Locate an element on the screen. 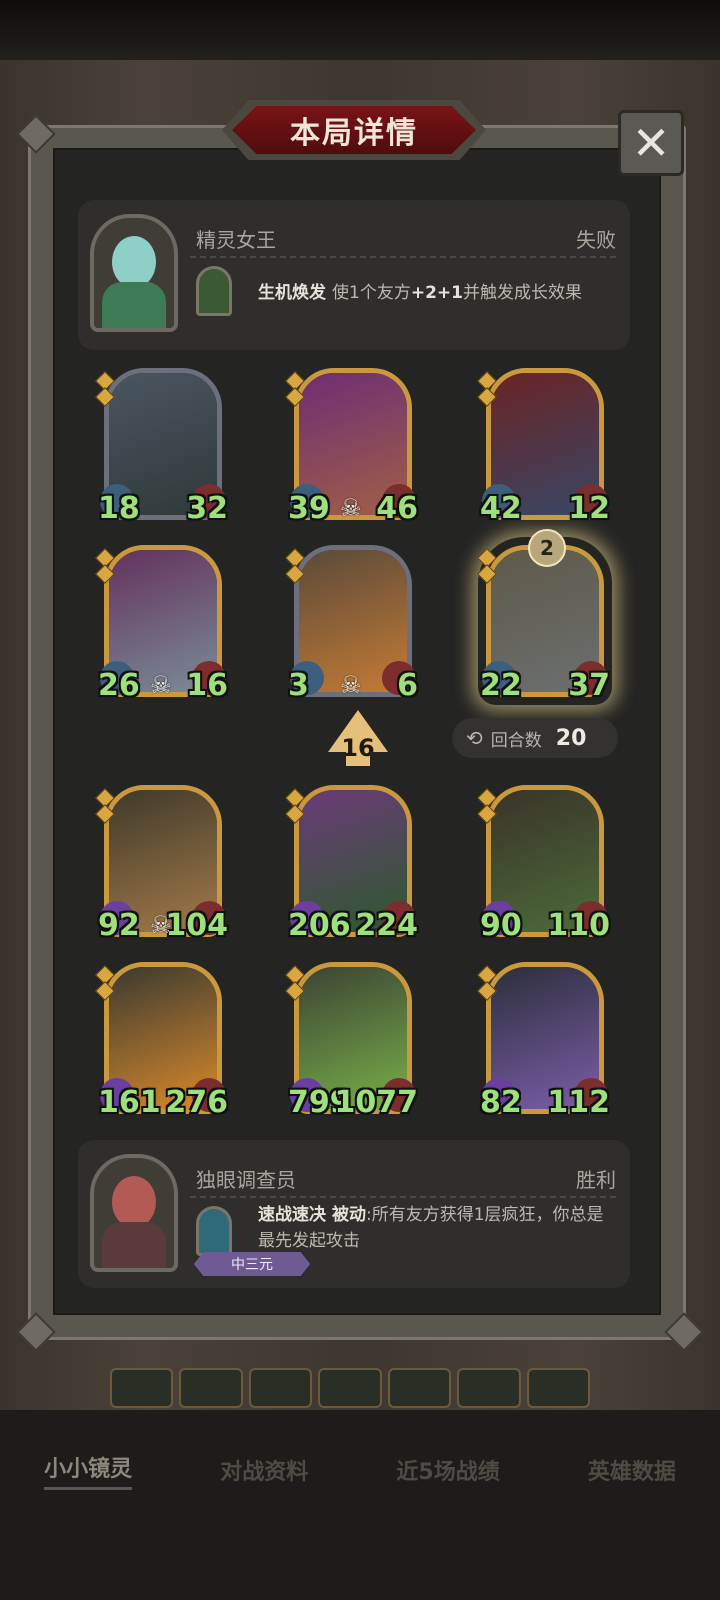 This screenshot has width=720, height=1600. card-health: 6 is located at coordinates (407, 685).